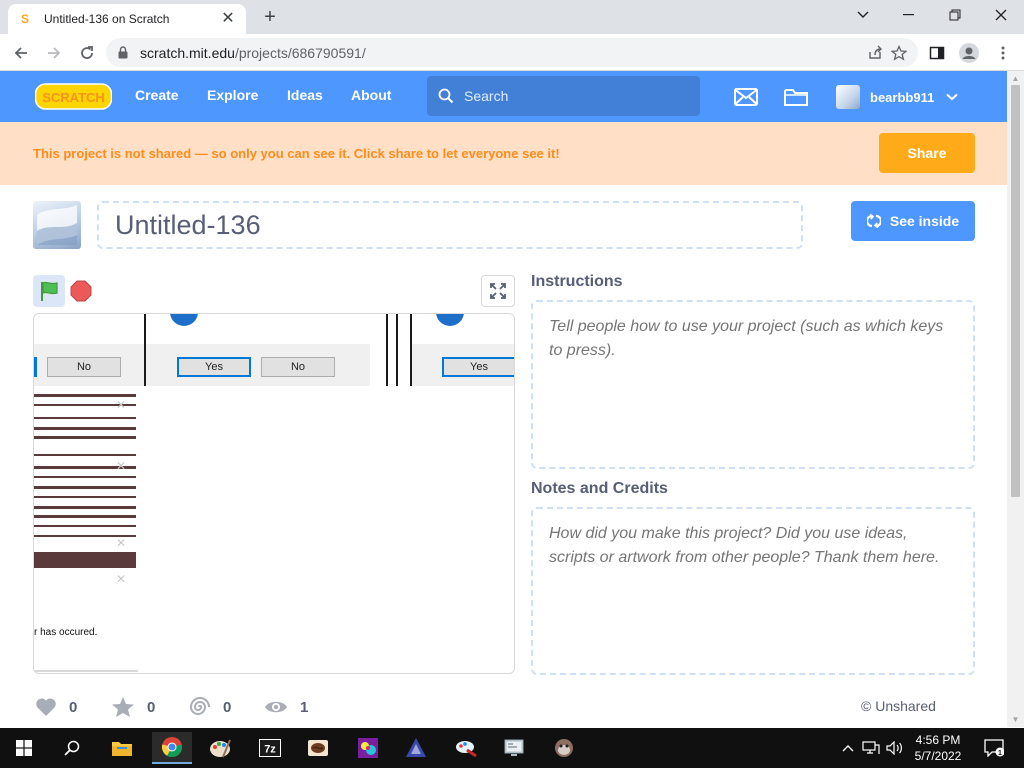 Image resolution: width=1024 pixels, height=768 pixels. I want to click on remote-desktop-icon, so click(514, 748).